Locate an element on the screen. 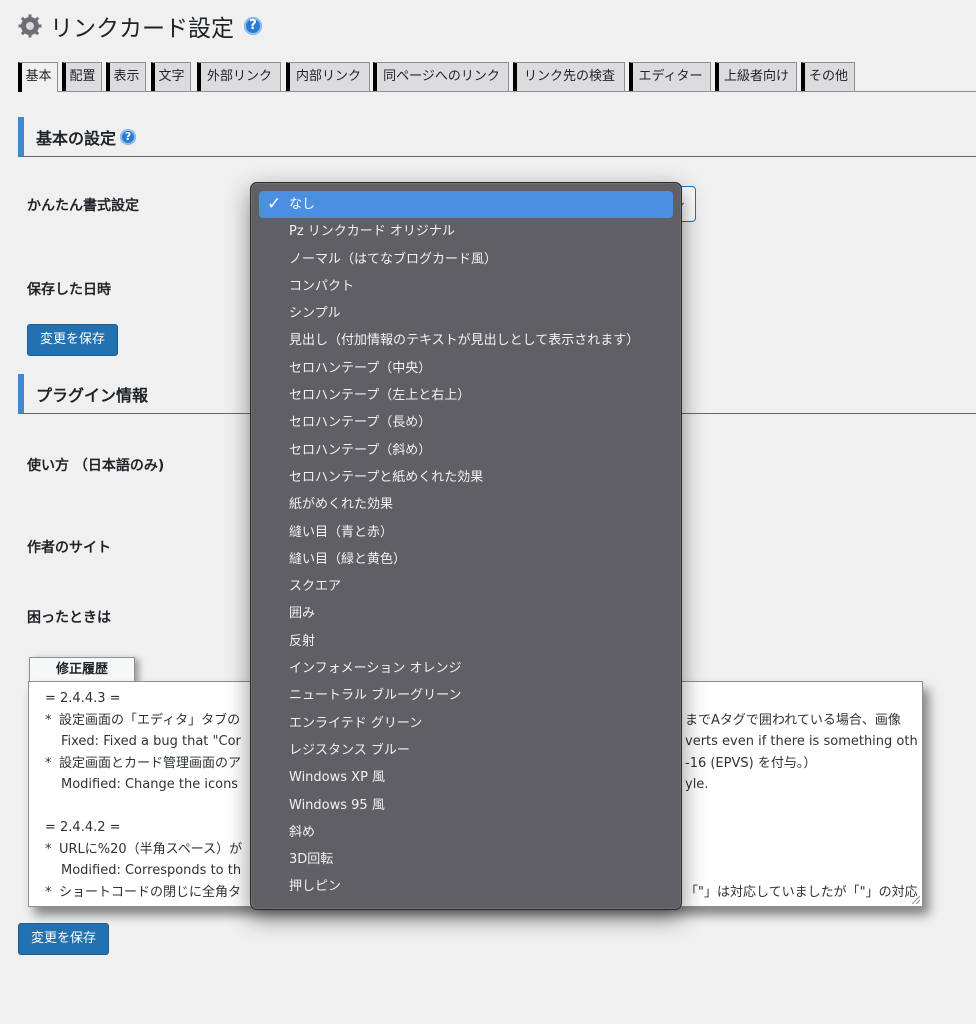  dropdown-option: 斜め is located at coordinates (466, 832).